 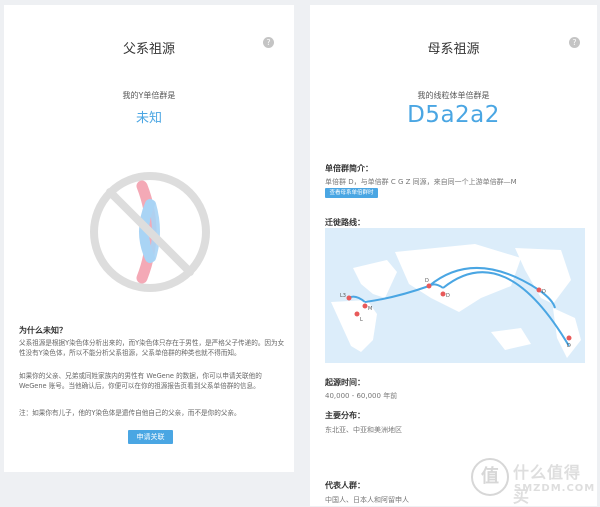 What do you see at coordinates (555, 488) in the screenshot?
I see `watermark-sub: SMZDM.COM` at bounding box center [555, 488].